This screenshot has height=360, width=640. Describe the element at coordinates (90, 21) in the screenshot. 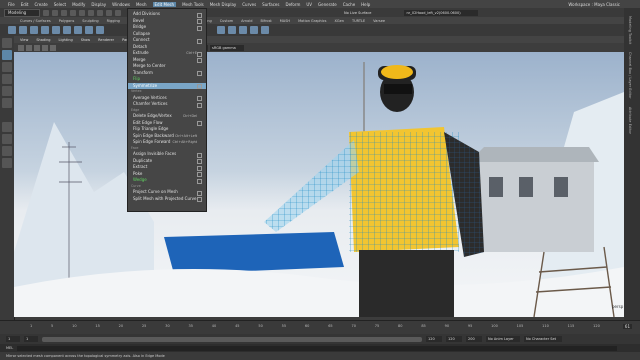

I see `shelf-tab-sculpting: Sculpting` at that location.